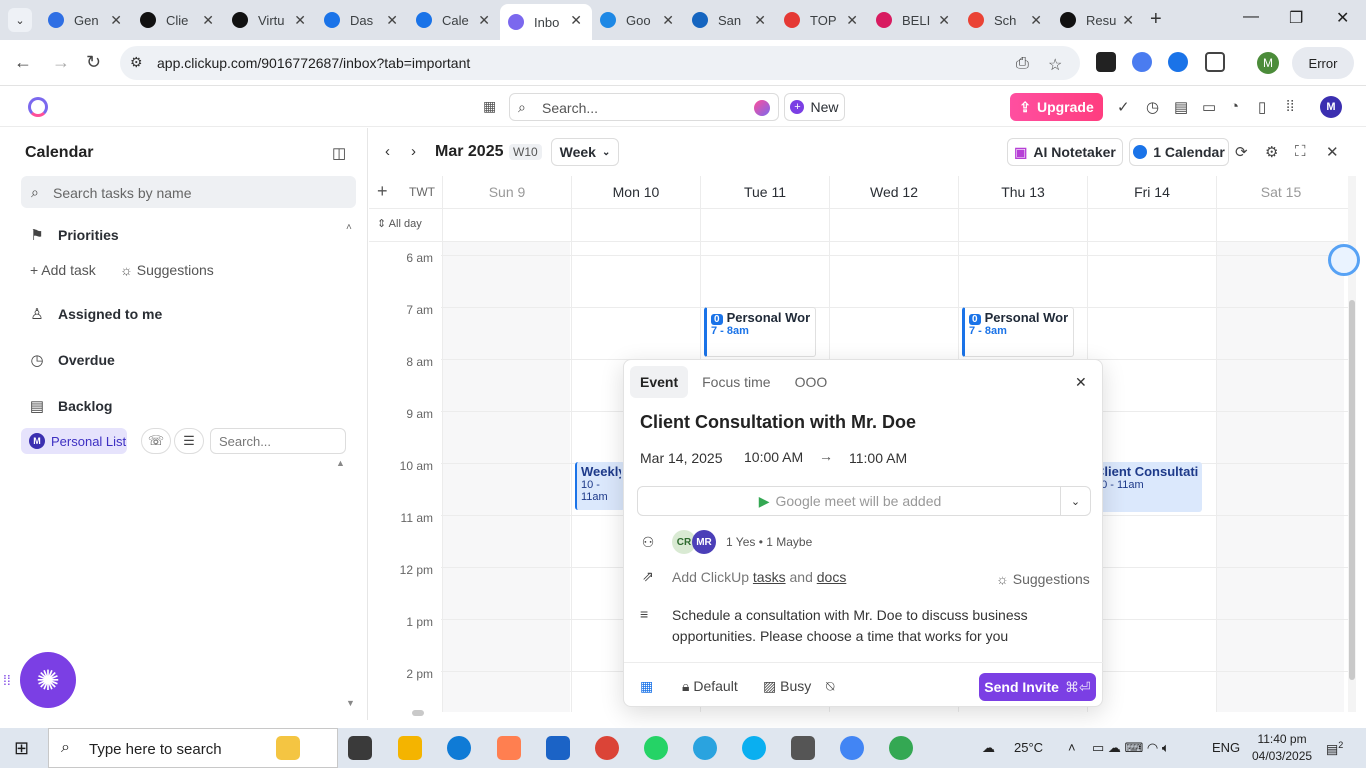 The image size is (1366, 768). I want to click on sidebar-item-priorities: ⚑ Priorities, so click(73, 235).